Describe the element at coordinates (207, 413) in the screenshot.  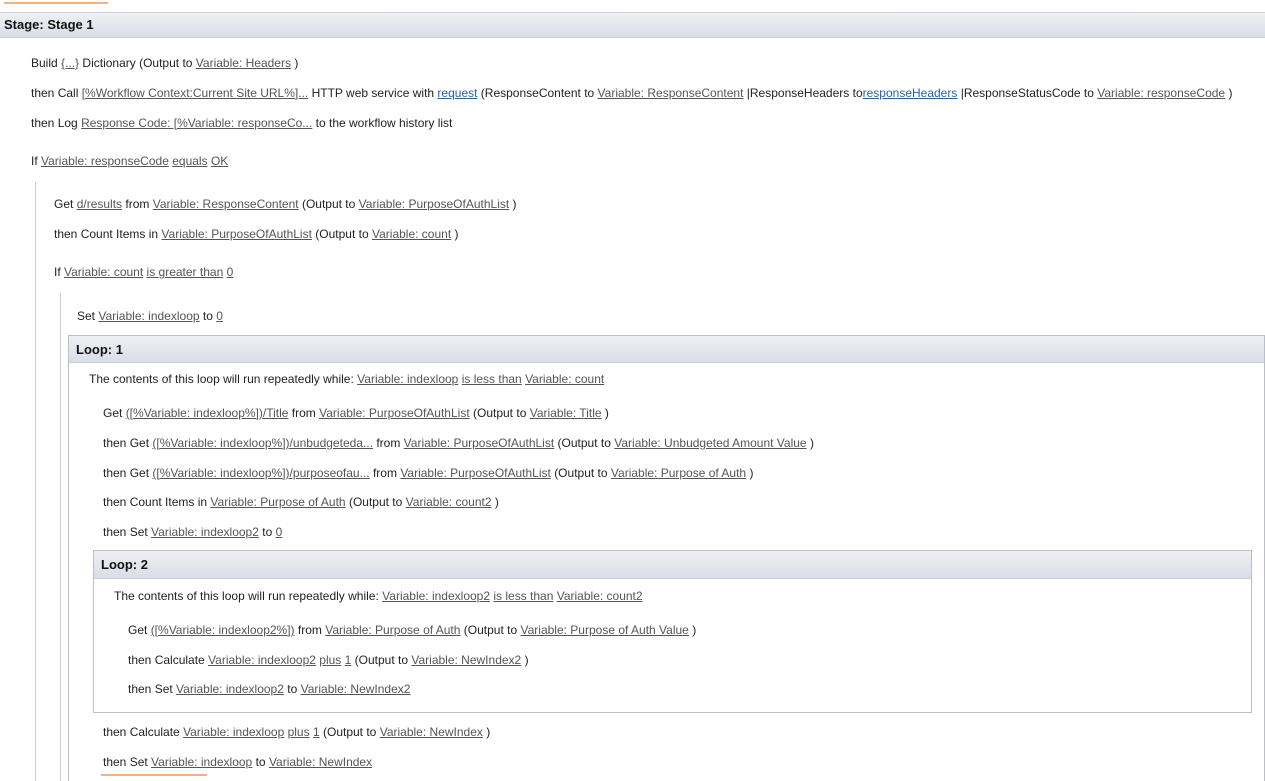
I see `path-link: ([%Variable: indexloop%])/Title` at that location.